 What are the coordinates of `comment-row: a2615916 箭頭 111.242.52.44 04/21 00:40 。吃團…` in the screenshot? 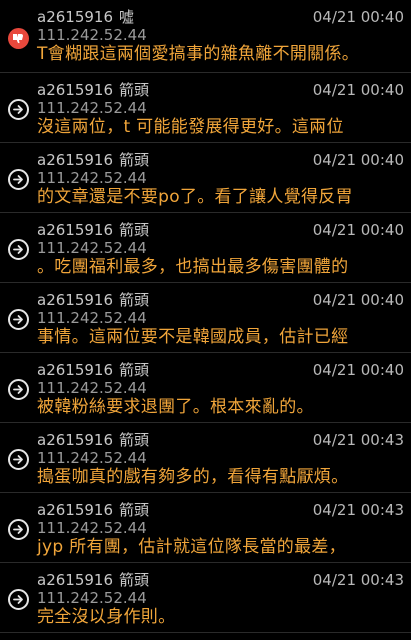 It's located at (205, 248).